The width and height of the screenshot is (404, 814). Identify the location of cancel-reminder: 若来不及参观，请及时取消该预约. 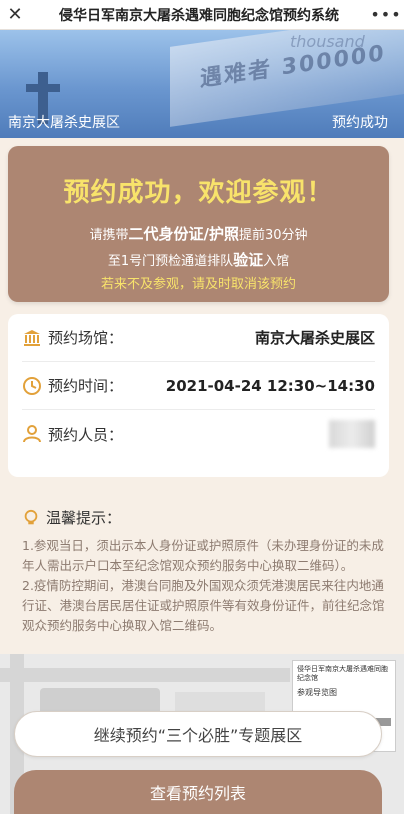
(198, 284).